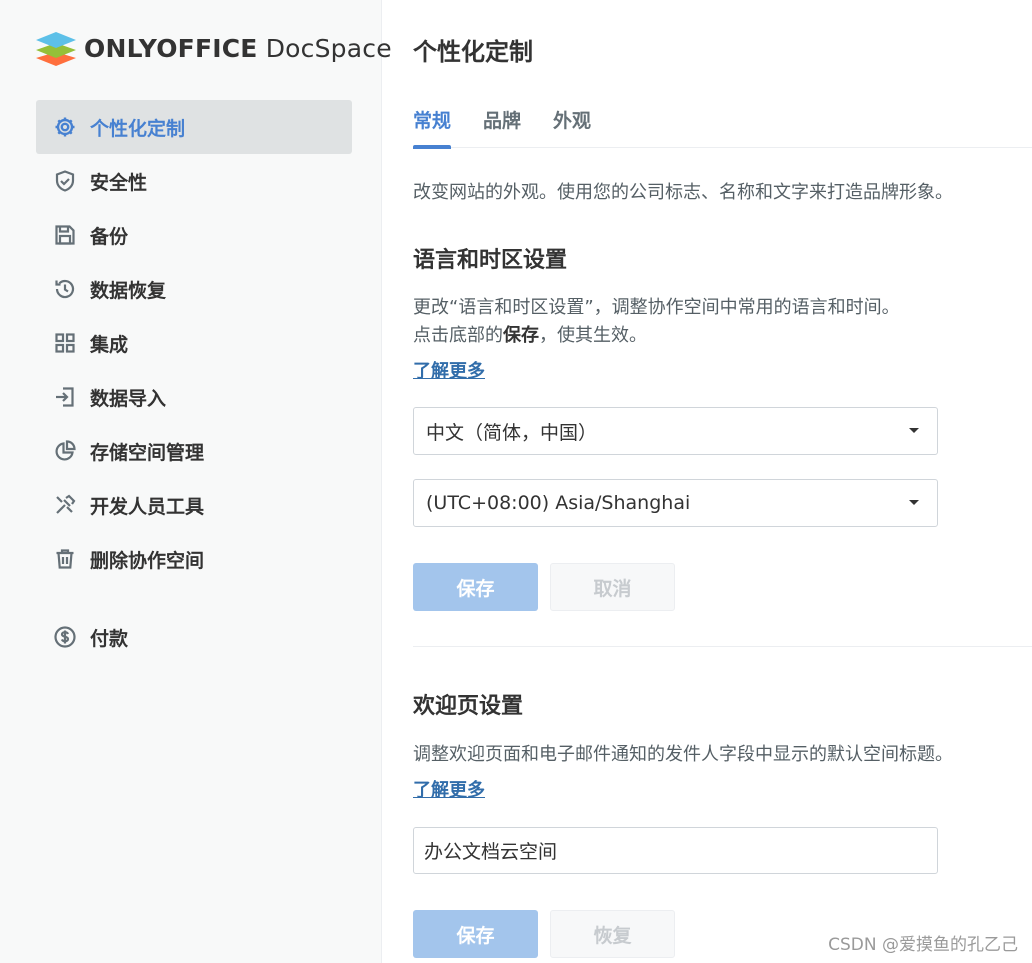 The image size is (1032, 963). I want to click on welcome-learn-more-link: 了解更多, so click(449, 789).